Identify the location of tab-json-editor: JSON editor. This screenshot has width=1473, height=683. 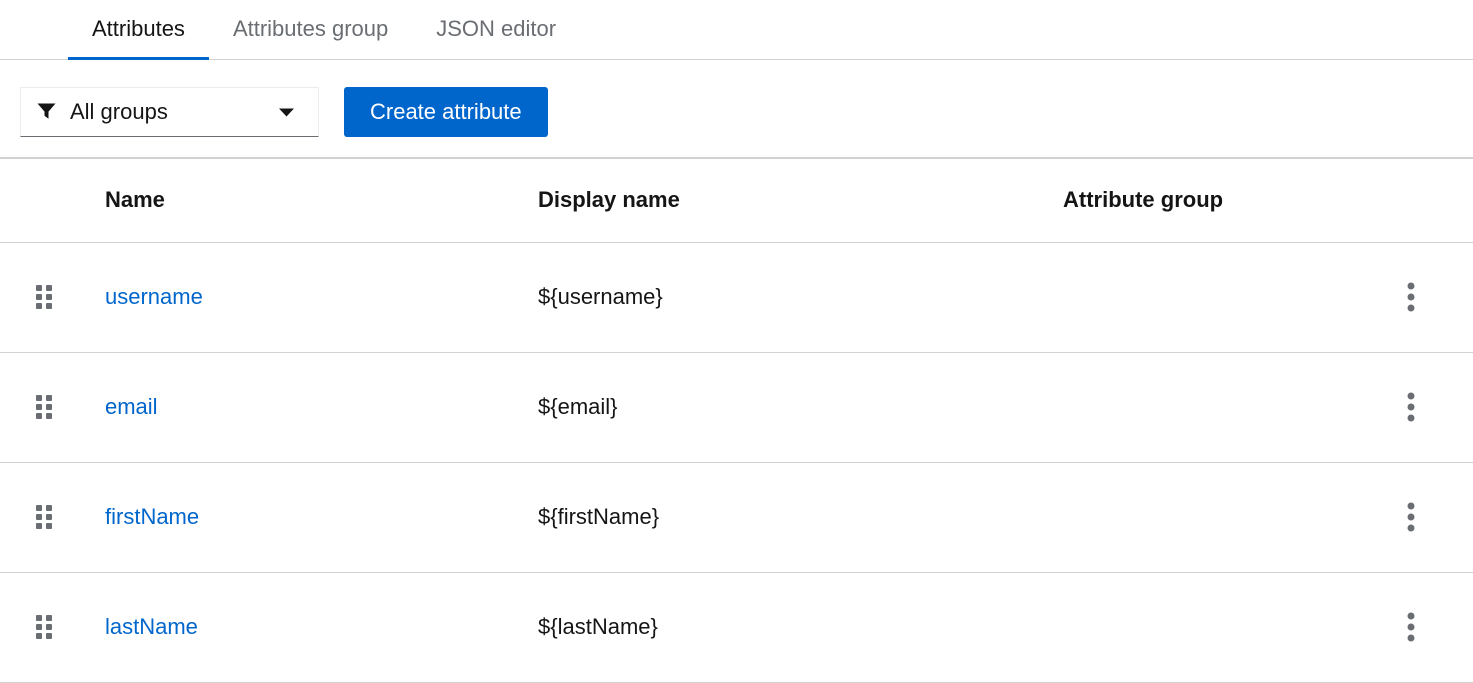
(496, 30).